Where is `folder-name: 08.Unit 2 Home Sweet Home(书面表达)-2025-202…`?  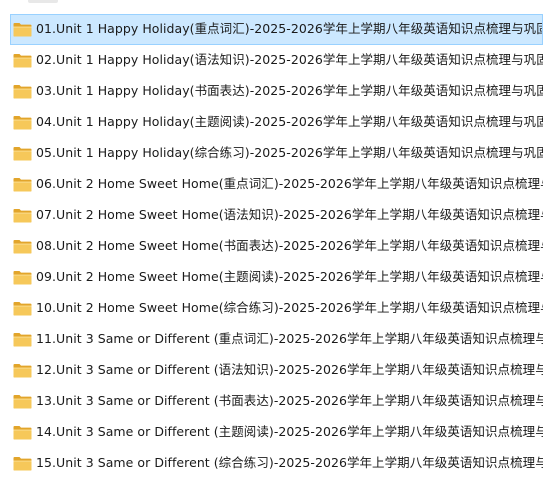 folder-name: 08.Unit 2 Home Sweet Home(书面表达)-2025-202… is located at coordinates (289, 246).